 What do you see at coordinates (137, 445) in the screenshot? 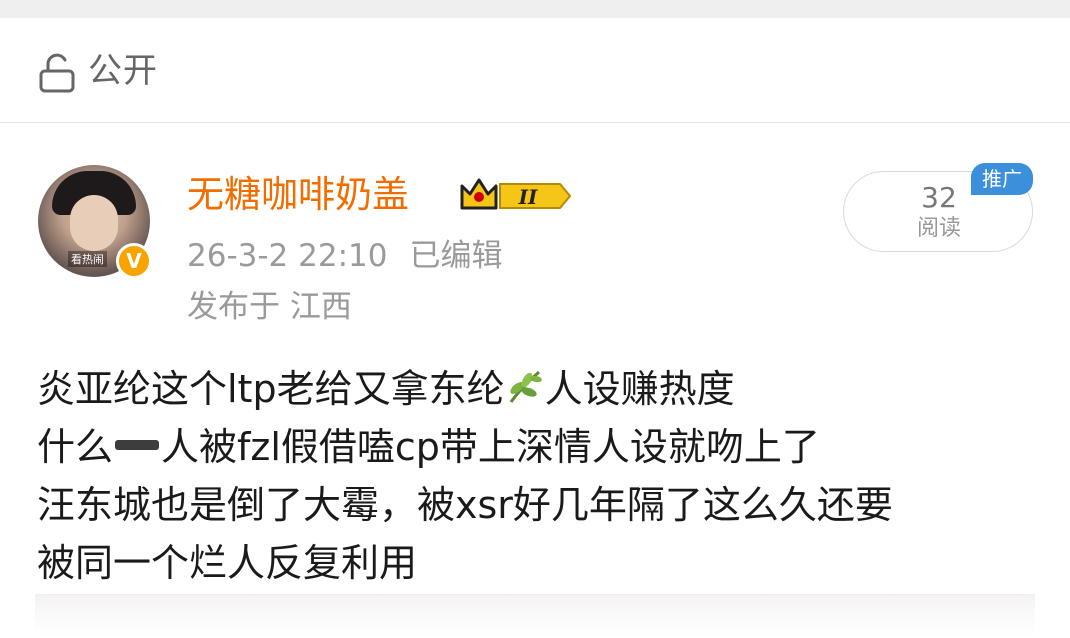
I see `minus-icon` at bounding box center [137, 445].